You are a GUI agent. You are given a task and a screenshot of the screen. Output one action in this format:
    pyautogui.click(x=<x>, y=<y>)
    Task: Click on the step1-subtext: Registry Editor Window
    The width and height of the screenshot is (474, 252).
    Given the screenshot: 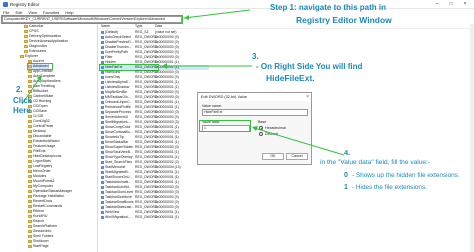 What is the action you would take?
    pyautogui.click(x=344, y=20)
    